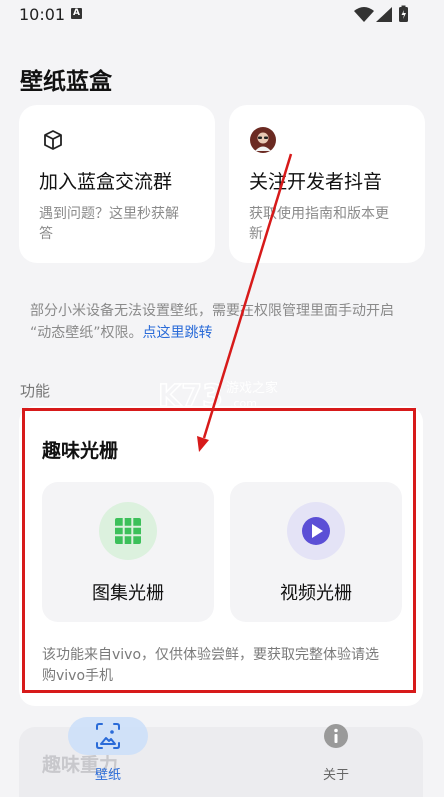  I want to click on gallery-grating-button: 图集光栅, so click(128, 552).